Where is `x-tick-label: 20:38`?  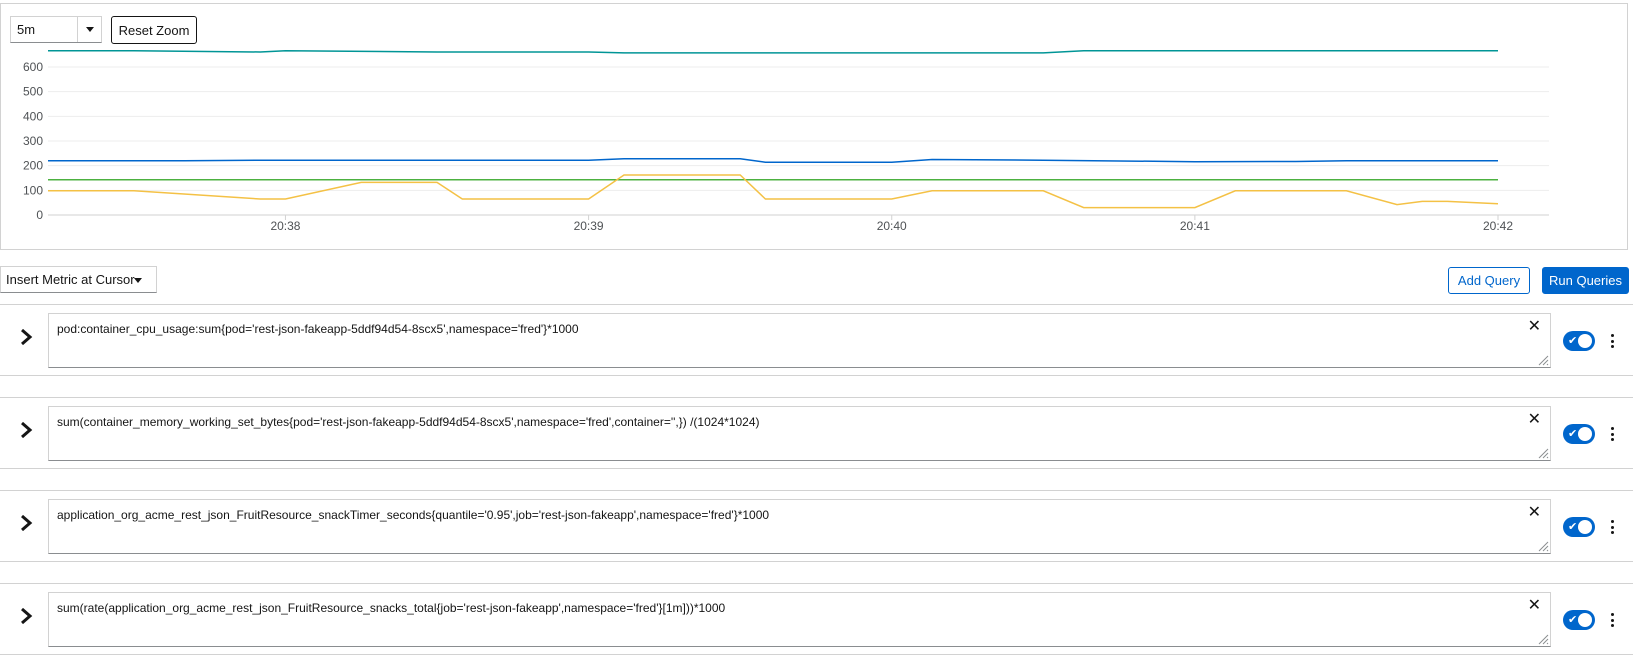
x-tick-label: 20:38 is located at coordinates (285, 226).